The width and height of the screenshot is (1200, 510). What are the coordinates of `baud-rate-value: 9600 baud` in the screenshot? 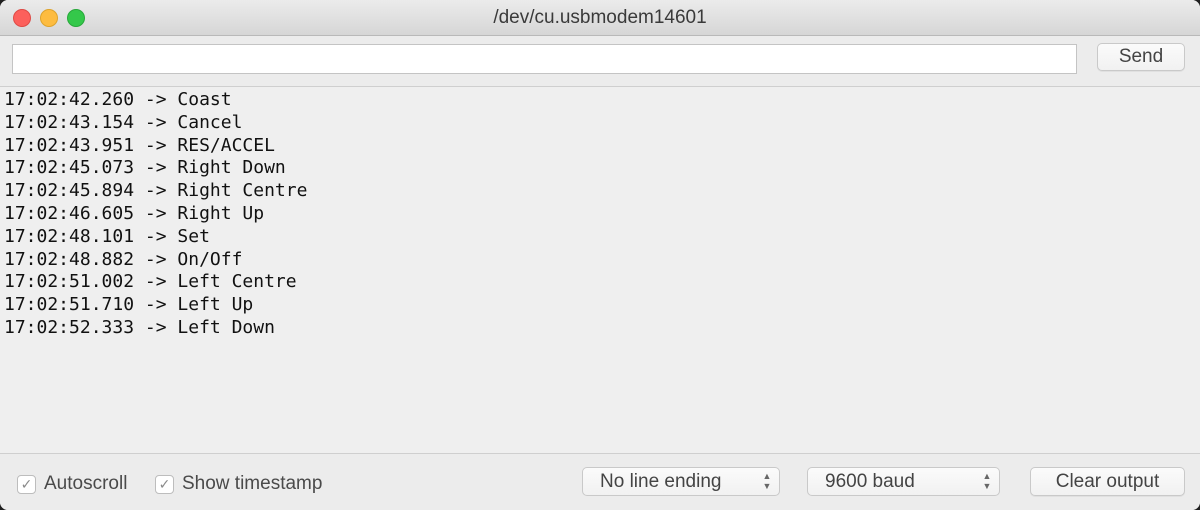 It's located at (870, 481).